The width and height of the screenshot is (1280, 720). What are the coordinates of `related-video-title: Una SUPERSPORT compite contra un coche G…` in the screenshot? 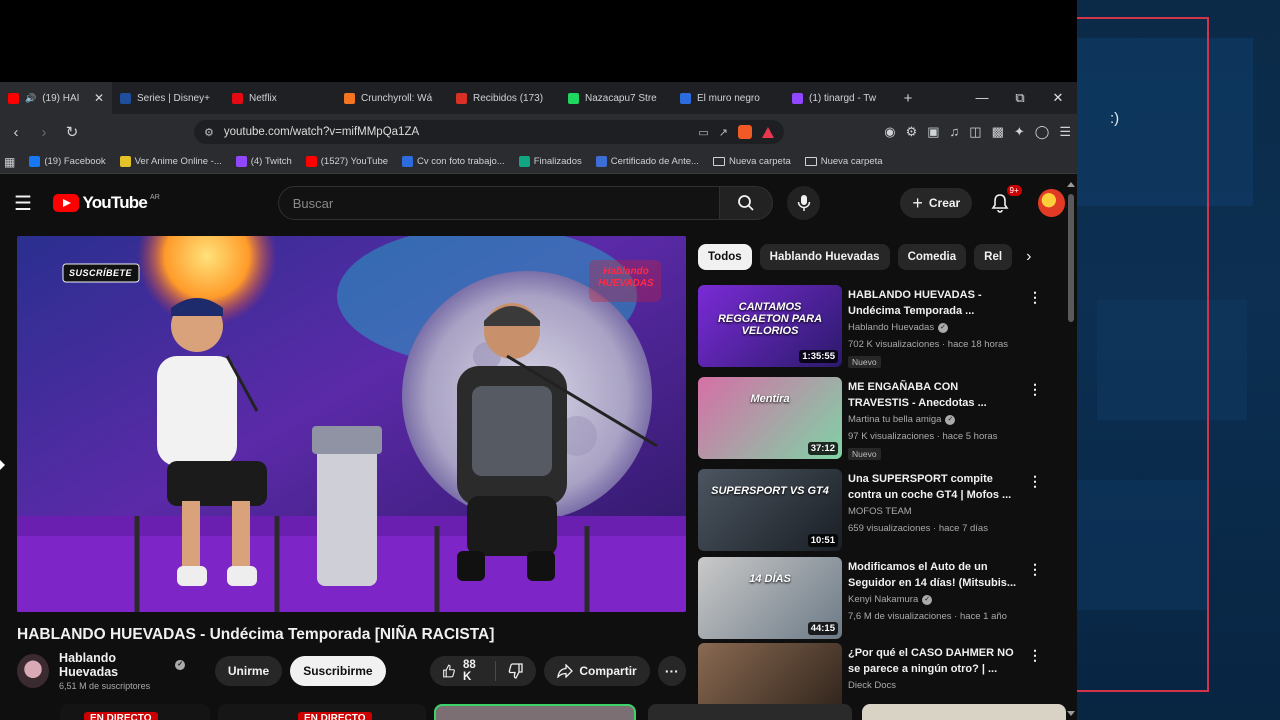 It's located at (933, 487).